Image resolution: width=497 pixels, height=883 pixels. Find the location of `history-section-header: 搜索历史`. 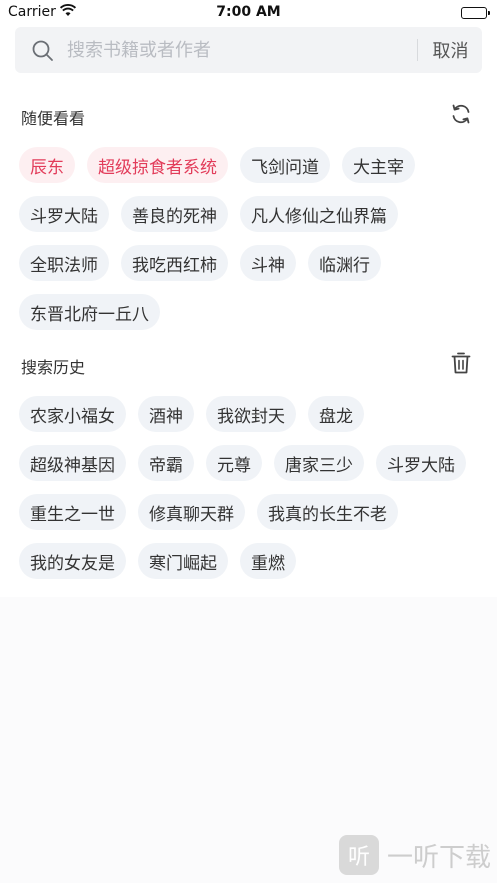

history-section-header: 搜索历史 is located at coordinates (248, 365).